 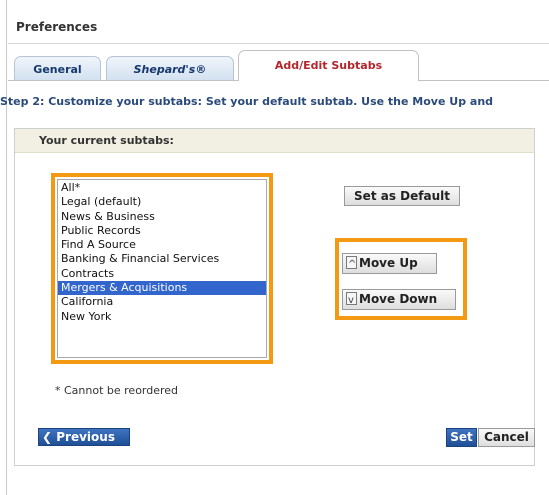 I want to click on subtab-option: California, so click(x=162, y=302).